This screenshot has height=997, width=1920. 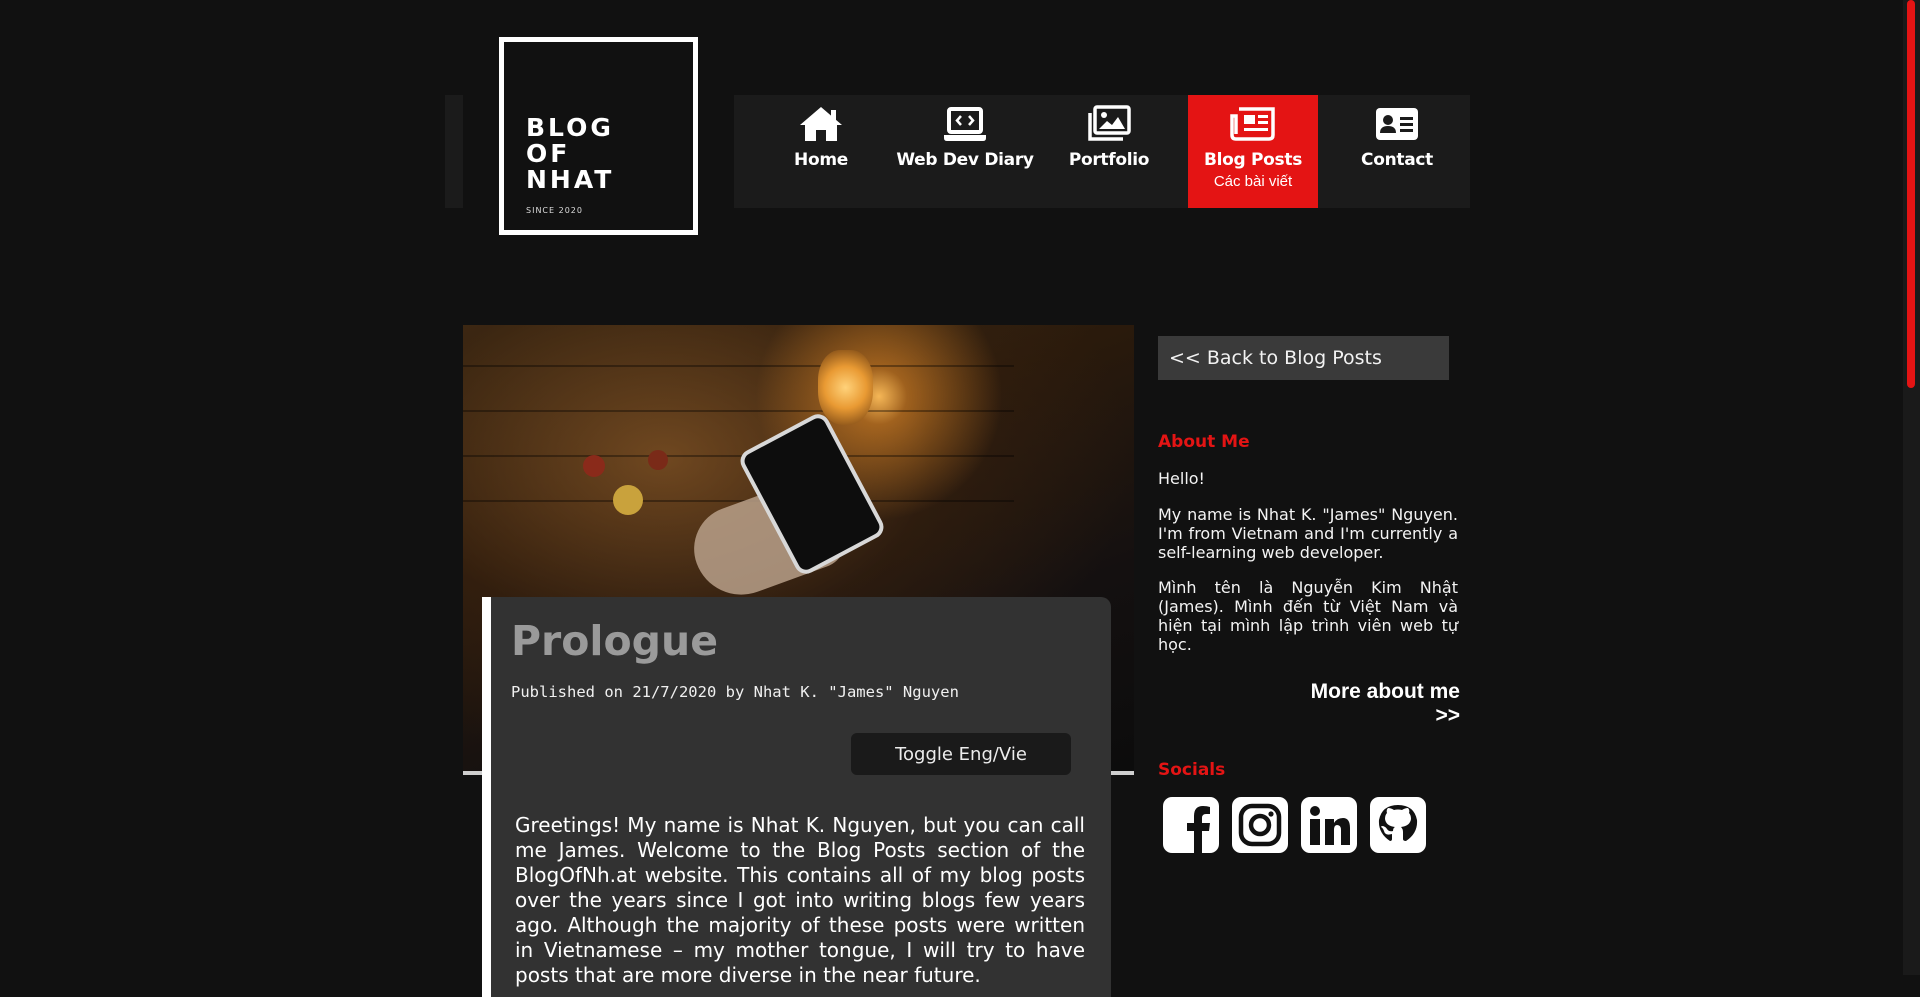 What do you see at coordinates (1181, 478) in the screenshot?
I see `about-hello: Hello!` at bounding box center [1181, 478].